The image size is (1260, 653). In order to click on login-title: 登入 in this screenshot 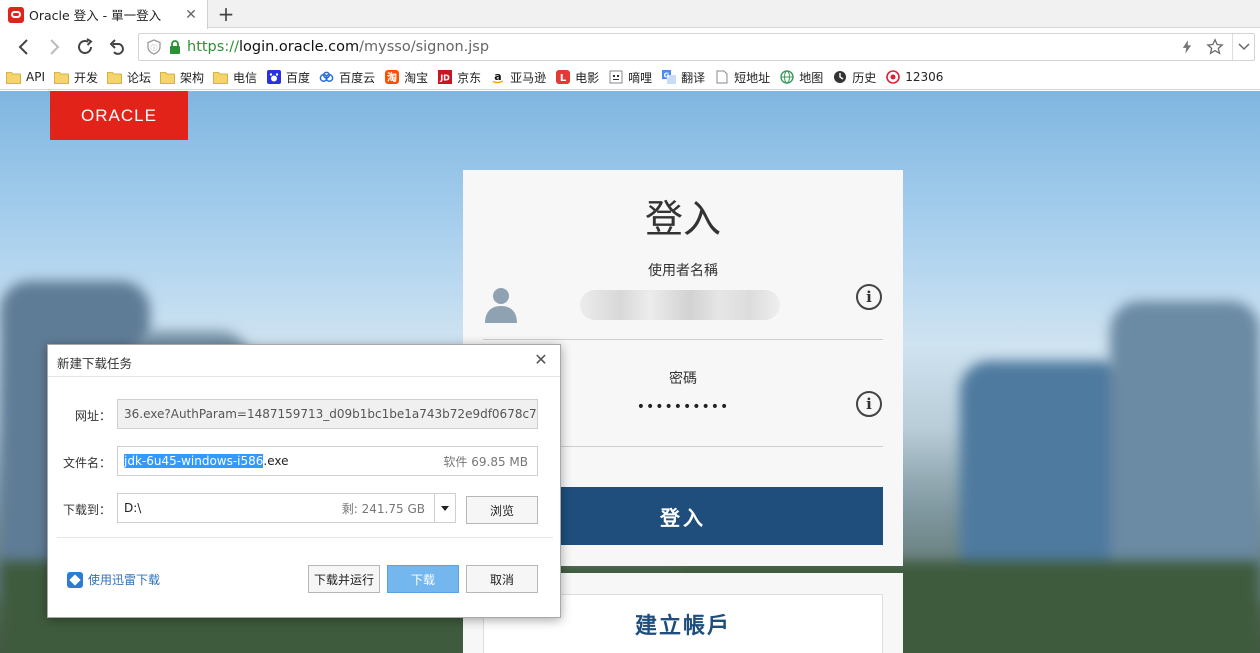, I will do `click(682, 219)`.